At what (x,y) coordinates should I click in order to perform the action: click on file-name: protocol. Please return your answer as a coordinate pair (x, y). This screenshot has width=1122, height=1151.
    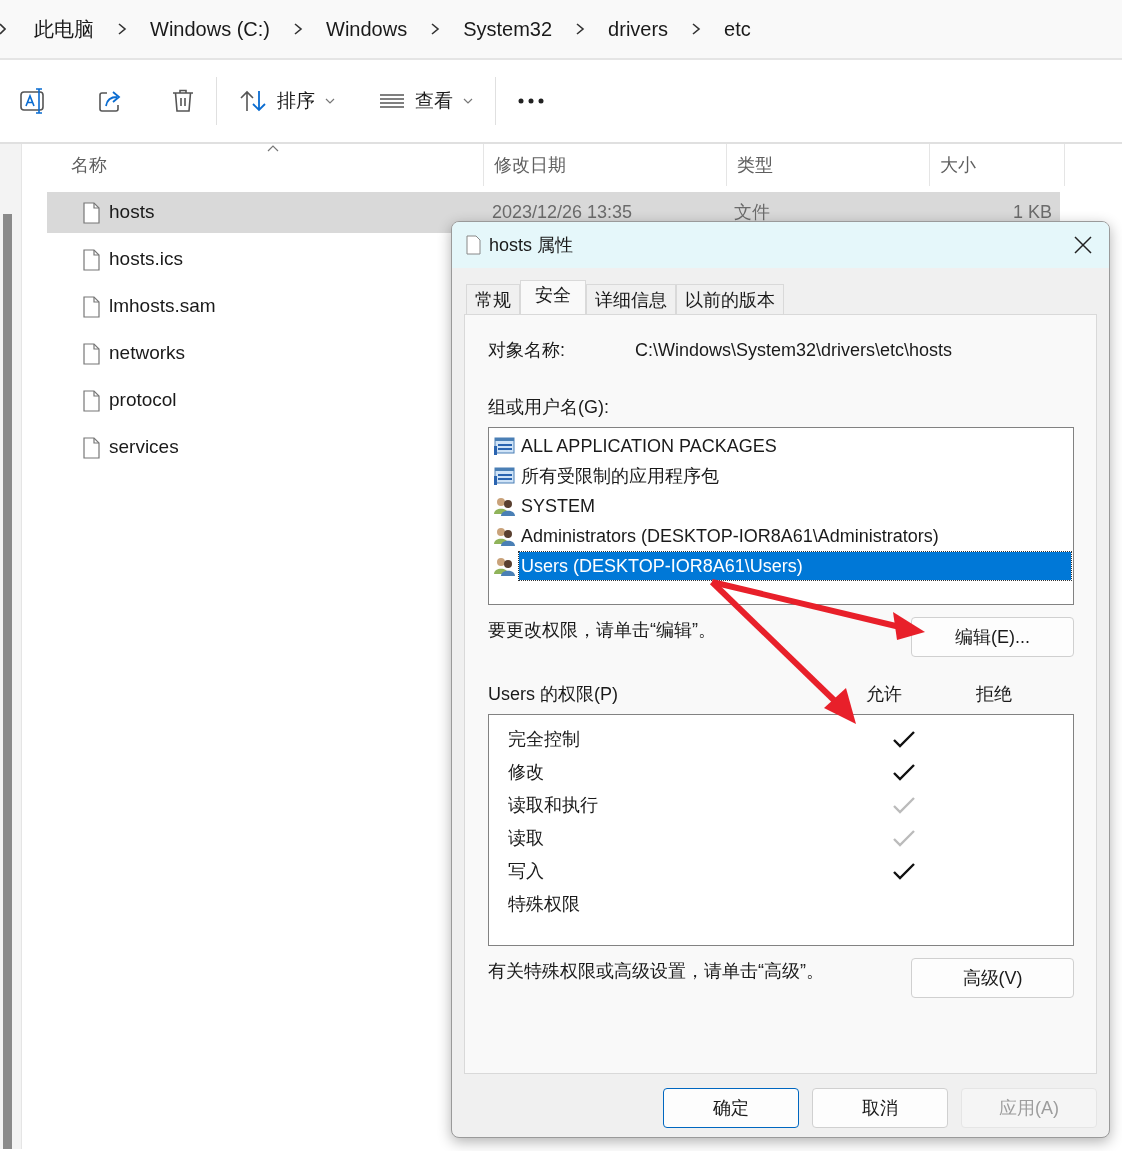
    Looking at the image, I should click on (143, 400).